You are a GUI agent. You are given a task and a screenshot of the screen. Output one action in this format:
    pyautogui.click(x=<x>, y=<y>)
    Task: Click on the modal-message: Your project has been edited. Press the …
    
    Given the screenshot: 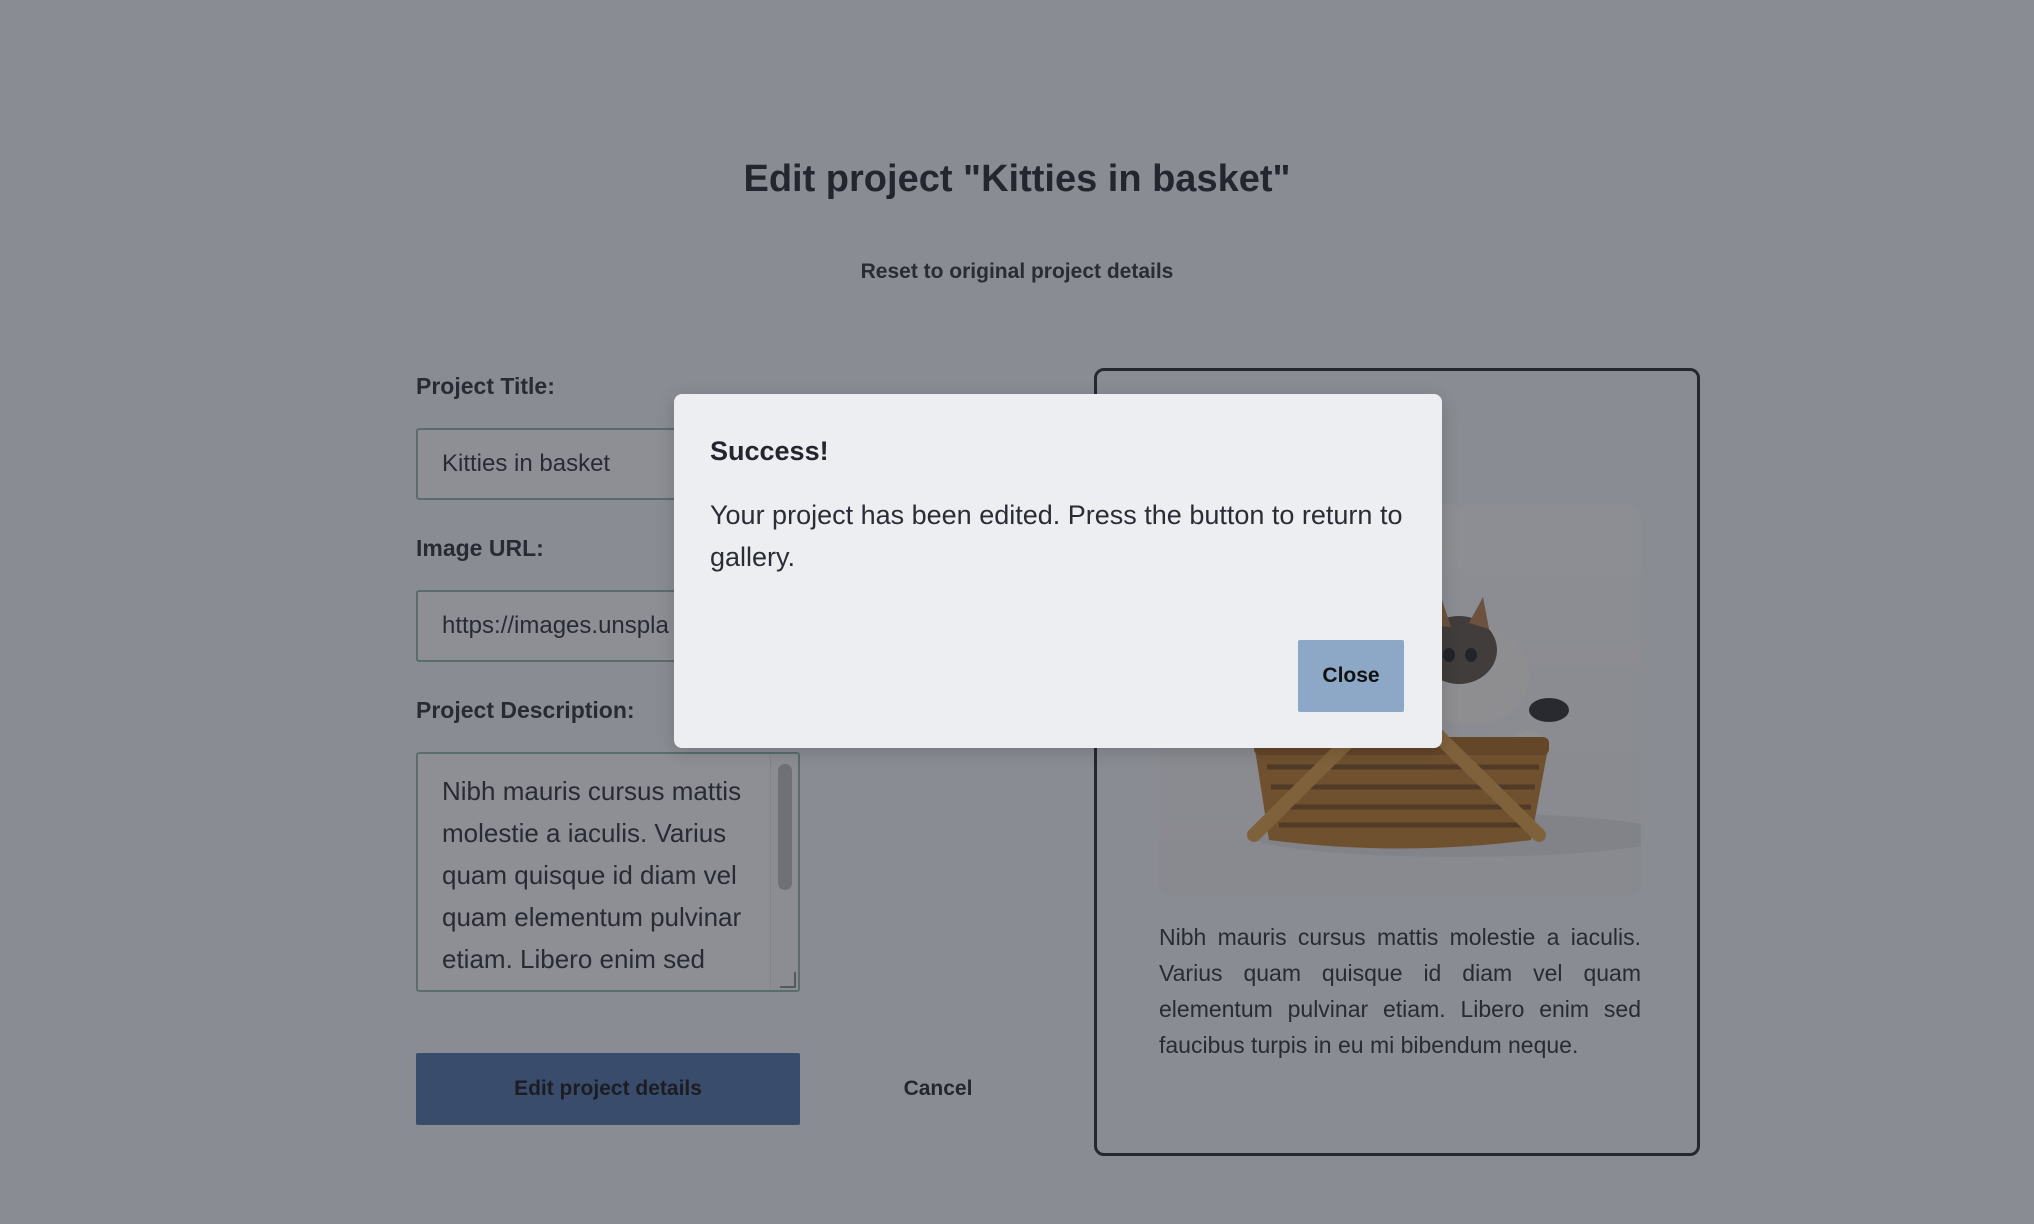 What is the action you would take?
    pyautogui.click(x=1056, y=536)
    